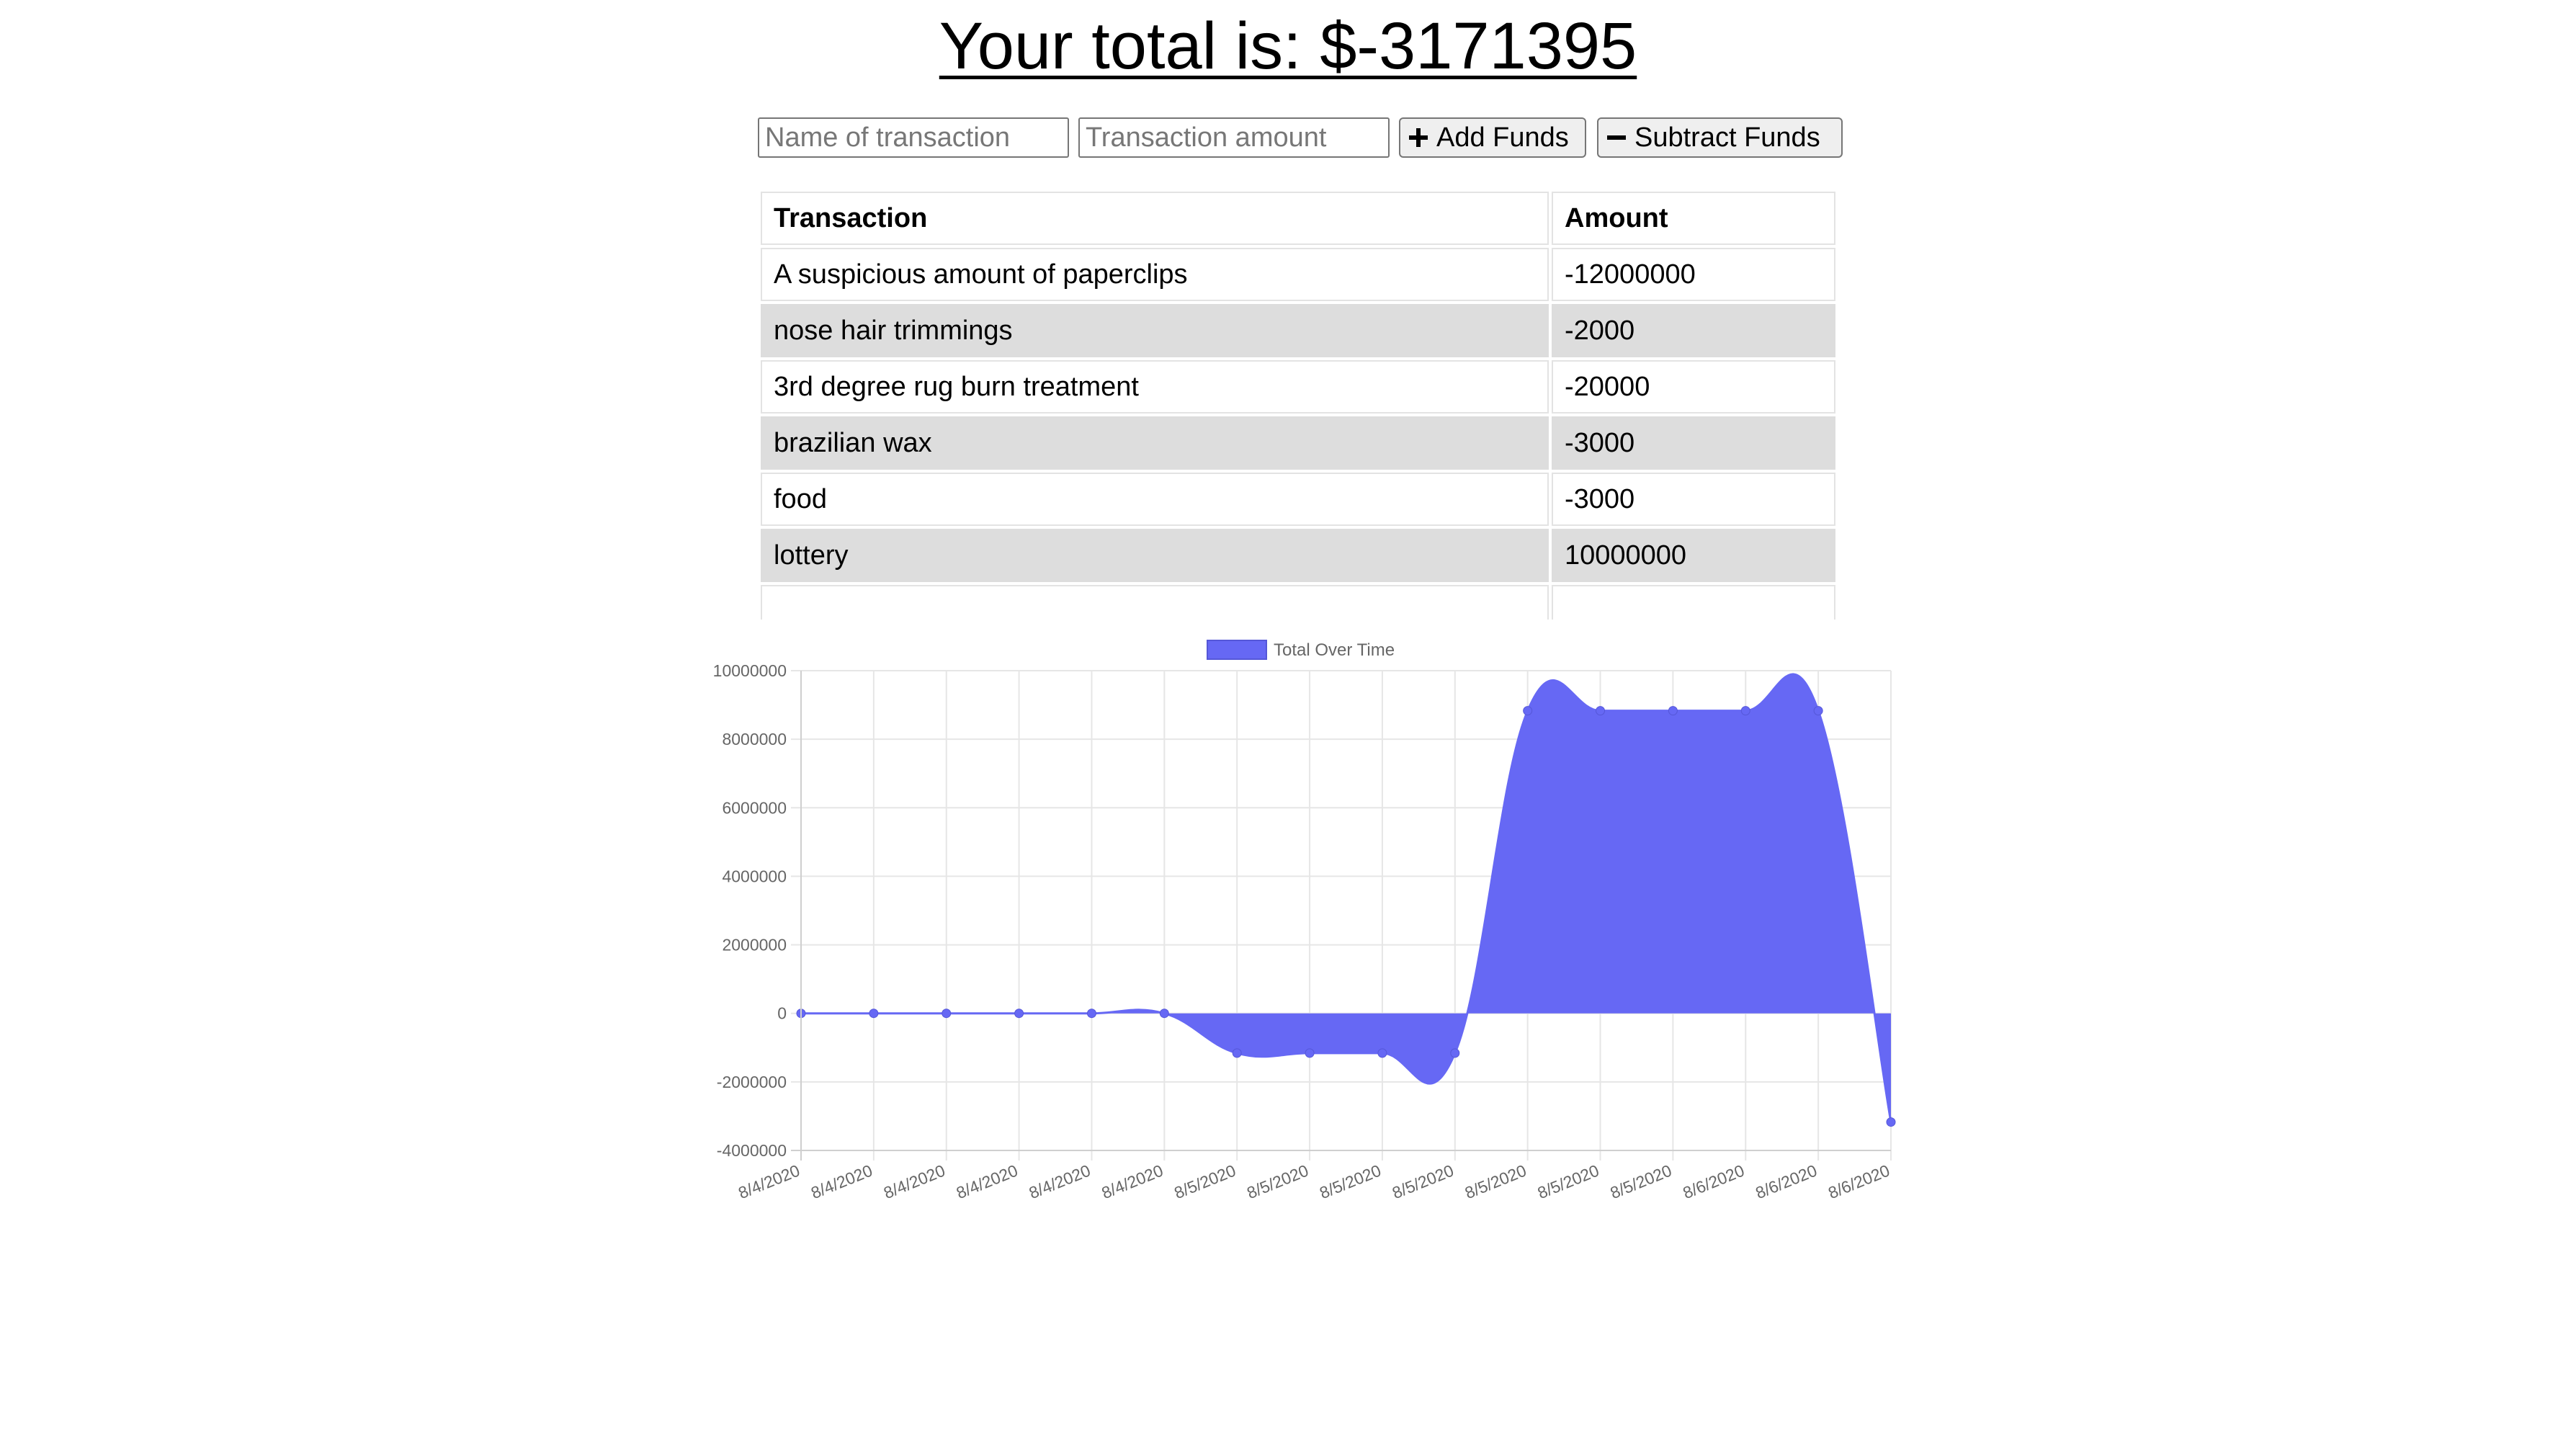 The image size is (2576, 1453). Describe the element at coordinates (1334, 650) in the screenshot. I see `legend-label: Total Over Time` at that location.